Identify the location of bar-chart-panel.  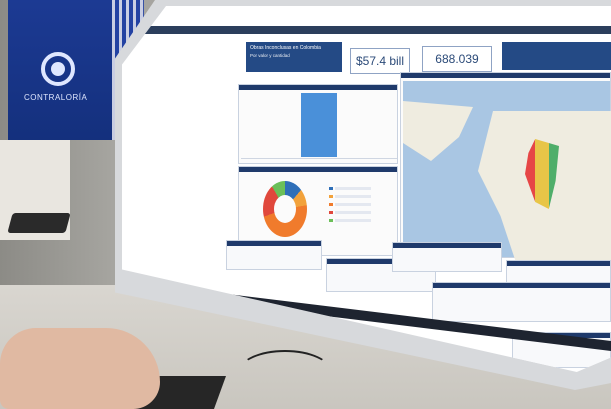
(318, 124).